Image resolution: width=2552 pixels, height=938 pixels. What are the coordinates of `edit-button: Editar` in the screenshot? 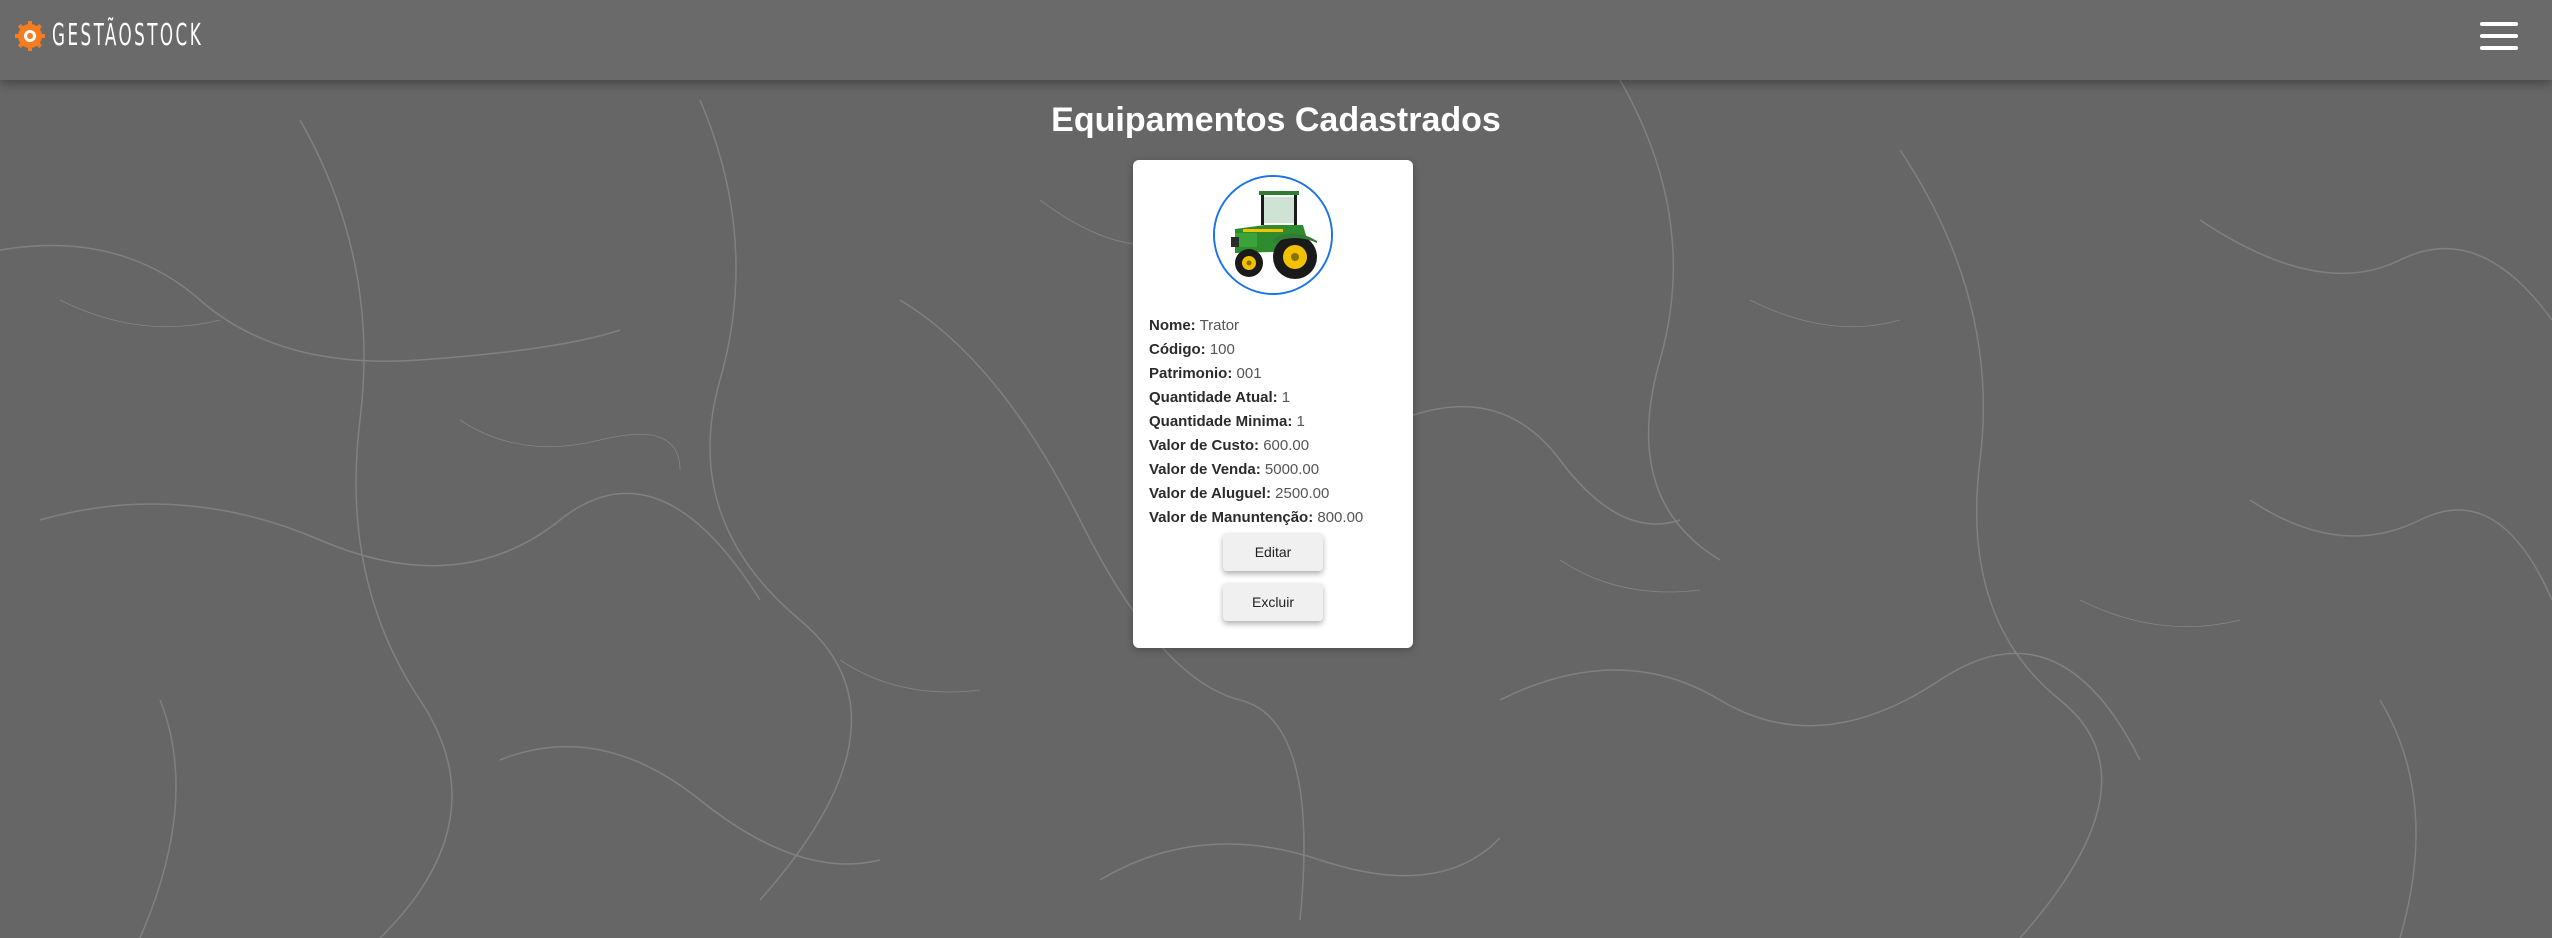 It's located at (1273, 552).